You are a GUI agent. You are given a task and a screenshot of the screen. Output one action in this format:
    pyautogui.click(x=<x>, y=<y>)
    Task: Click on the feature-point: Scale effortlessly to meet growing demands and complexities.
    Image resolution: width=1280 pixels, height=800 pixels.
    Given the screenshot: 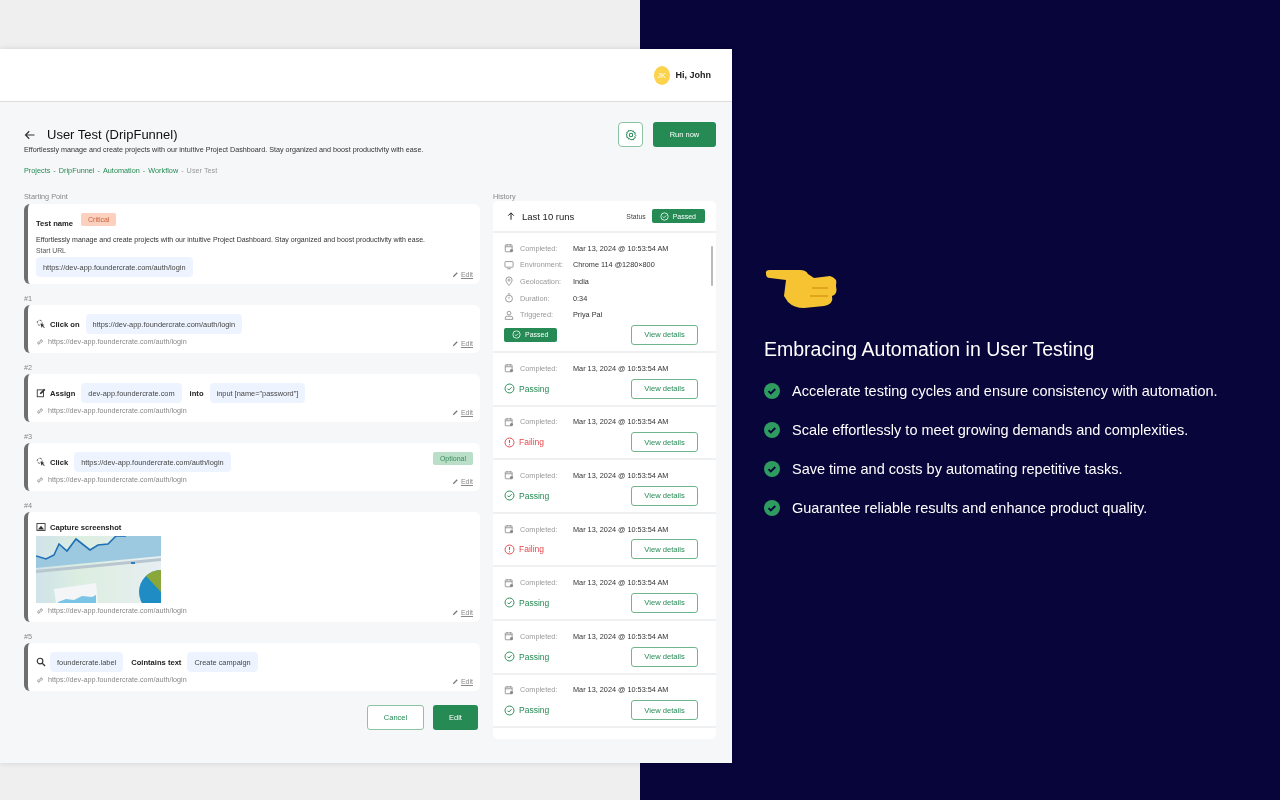 What is the action you would take?
    pyautogui.click(x=990, y=430)
    